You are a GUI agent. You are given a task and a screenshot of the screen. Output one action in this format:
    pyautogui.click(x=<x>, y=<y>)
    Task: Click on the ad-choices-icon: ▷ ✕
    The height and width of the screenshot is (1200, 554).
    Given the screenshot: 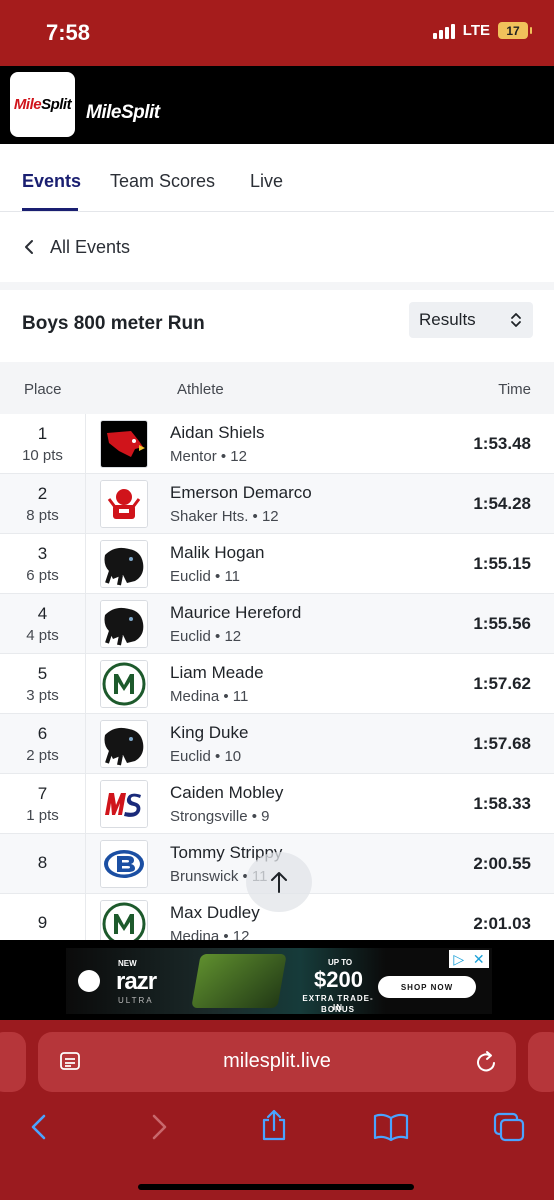 What is the action you would take?
    pyautogui.click(x=469, y=959)
    